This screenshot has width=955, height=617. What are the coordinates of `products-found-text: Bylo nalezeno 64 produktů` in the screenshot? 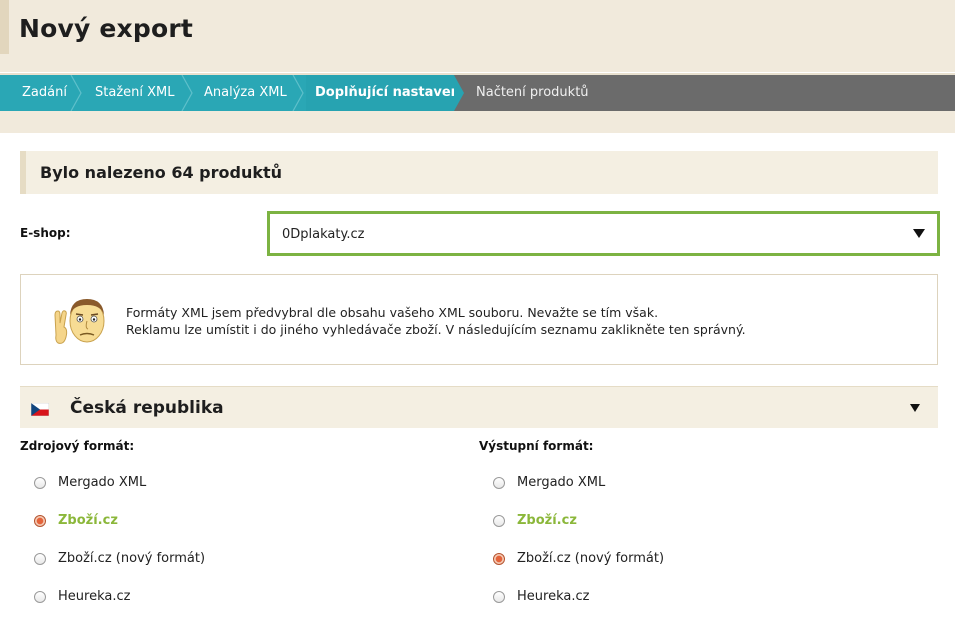 It's located at (161, 172).